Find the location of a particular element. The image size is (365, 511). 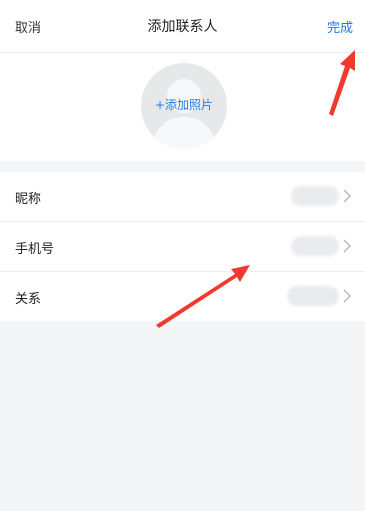

relationship-row: 关系 is located at coordinates (182, 296).